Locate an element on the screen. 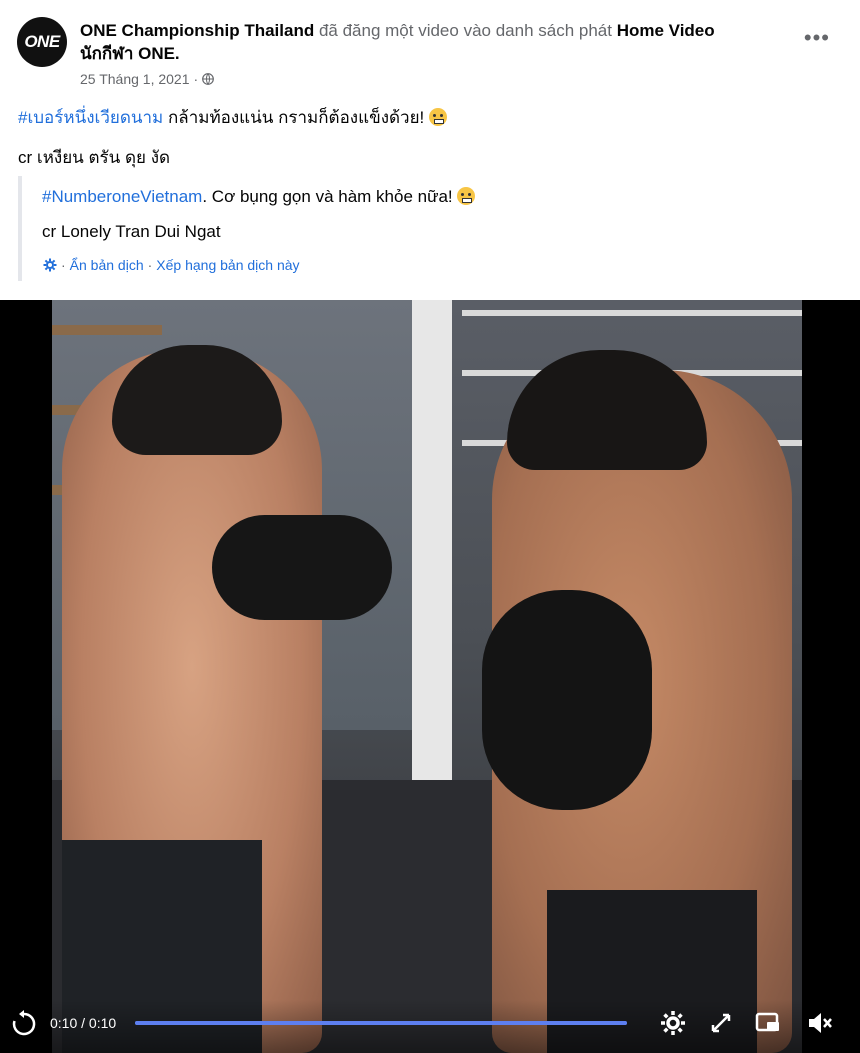 Image resolution: width=860 pixels, height=1053 pixels. author-avatar: ONE is located at coordinates (42, 42).